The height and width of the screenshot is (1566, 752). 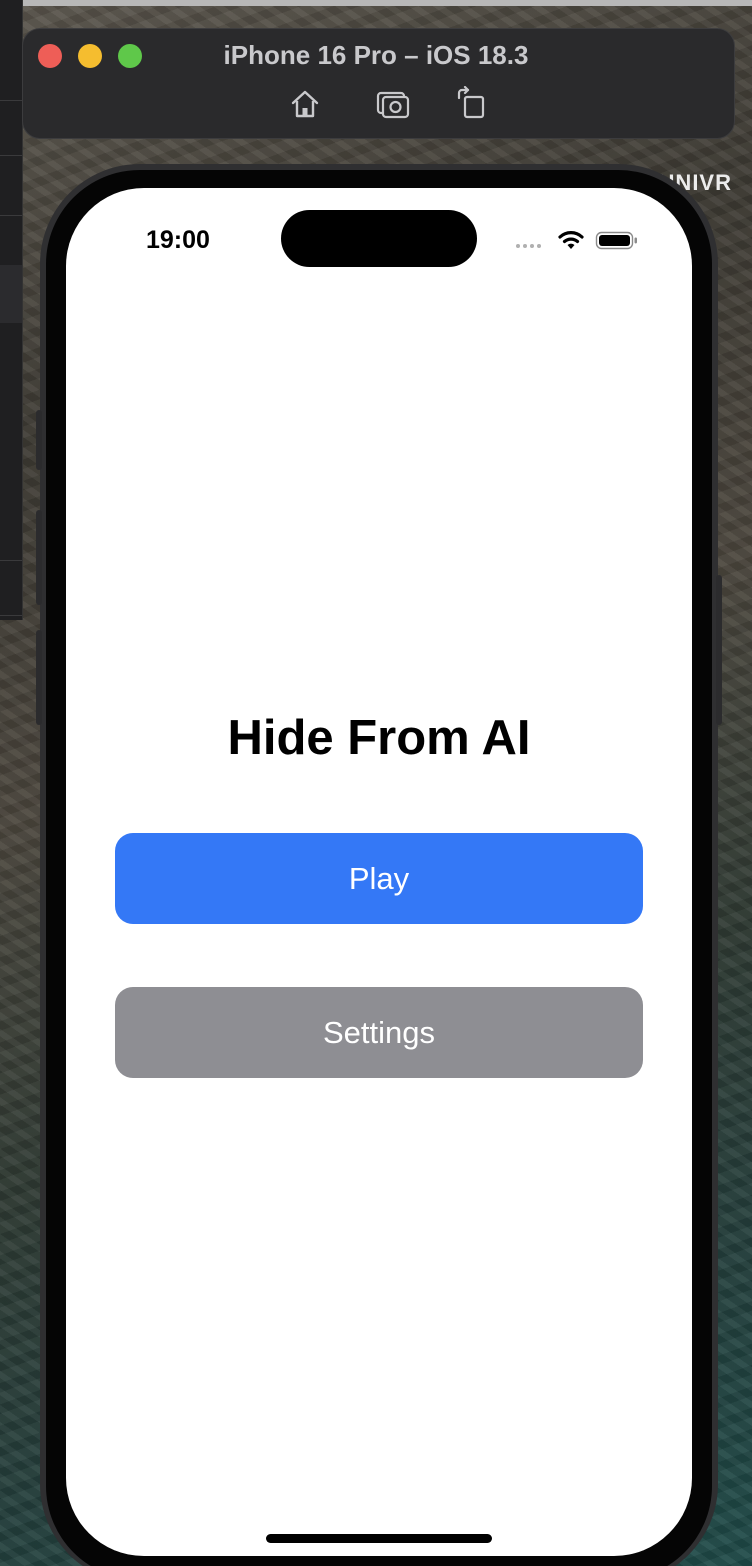 I want to click on action-button, so click(x=39, y=440).